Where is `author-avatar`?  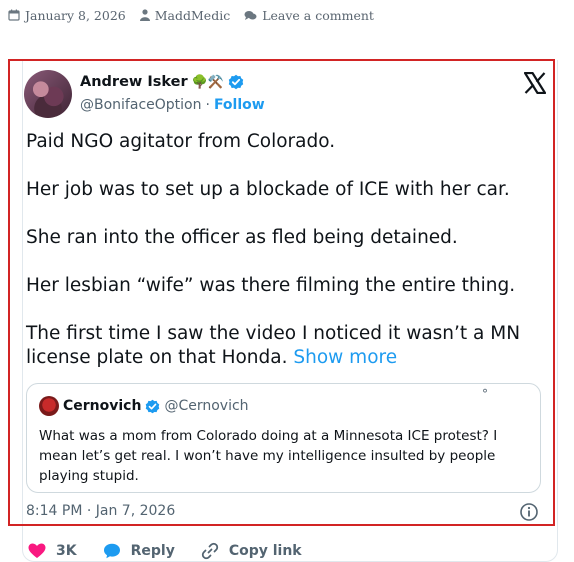 author-avatar is located at coordinates (48, 94).